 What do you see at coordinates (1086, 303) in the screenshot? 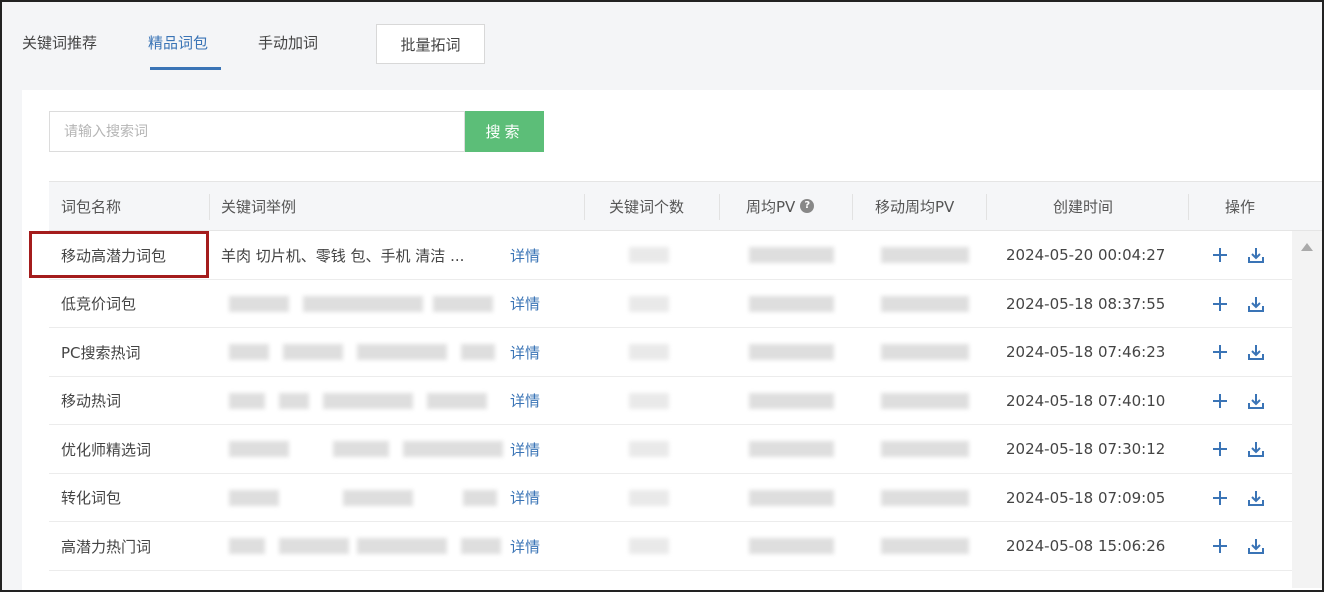
I see `created-time: 2024-05-18 08:37:55` at bounding box center [1086, 303].